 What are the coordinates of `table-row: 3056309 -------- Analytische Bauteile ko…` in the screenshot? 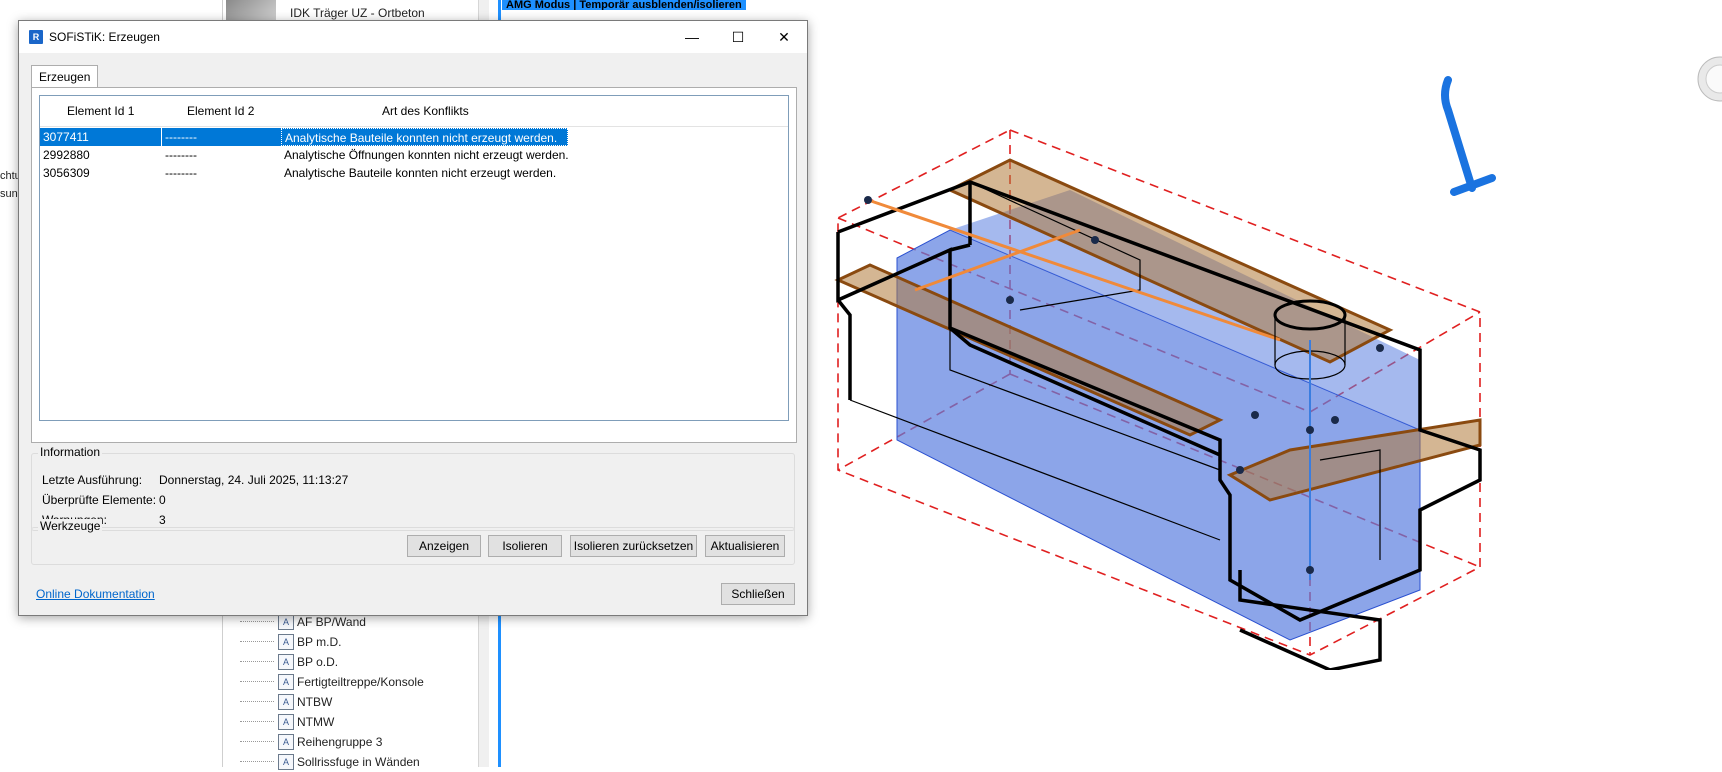 It's located at (414, 173).